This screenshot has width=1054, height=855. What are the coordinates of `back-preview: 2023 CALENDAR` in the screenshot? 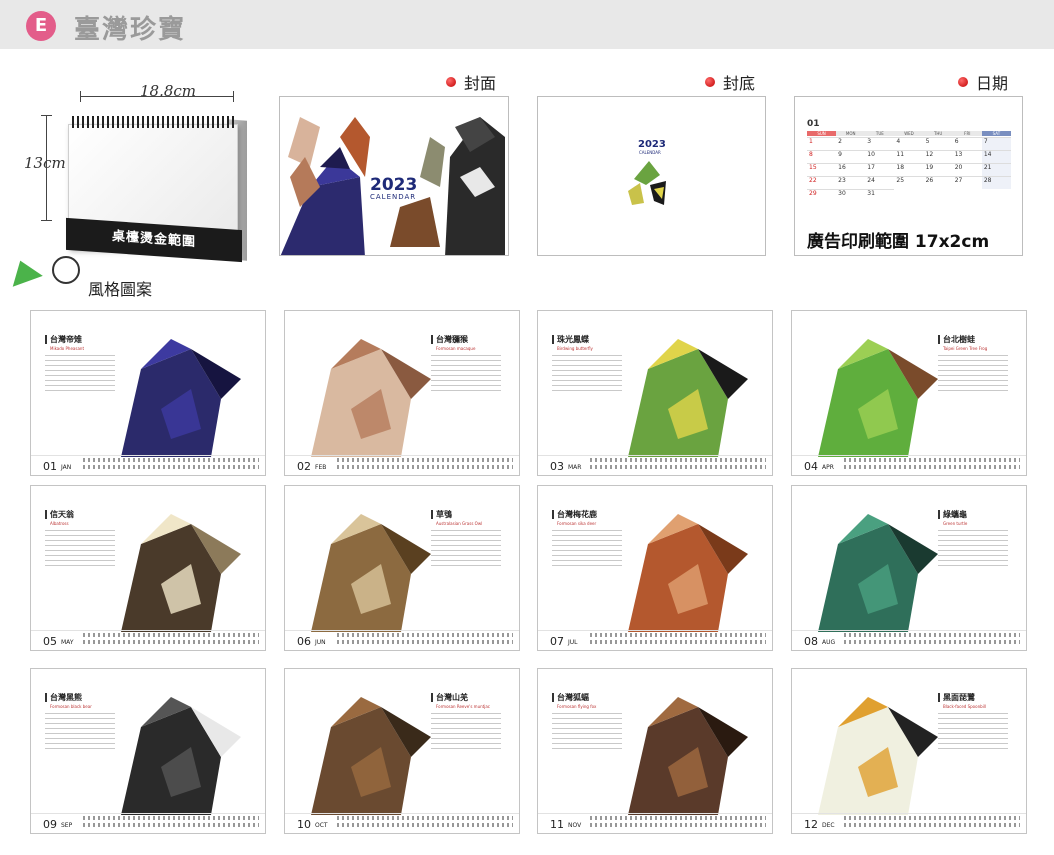 It's located at (651, 176).